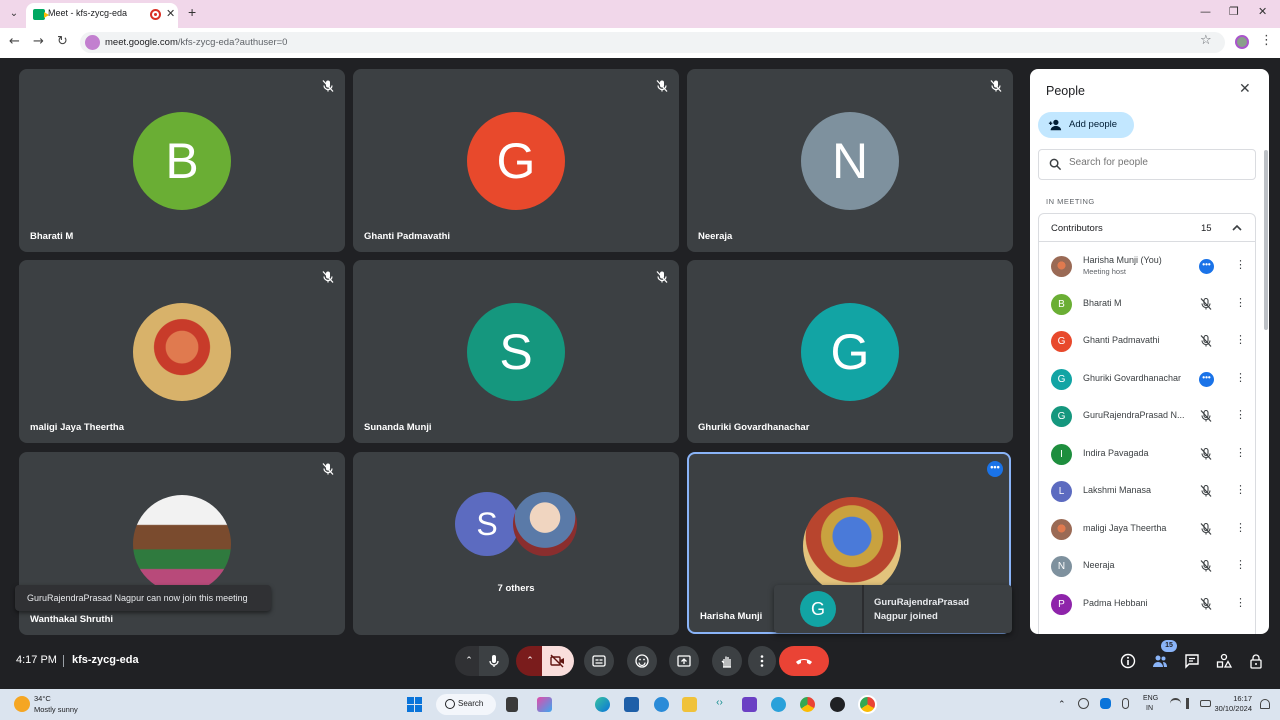  Describe the element at coordinates (867, 704) in the screenshot. I see `chrome-active-icon` at that location.